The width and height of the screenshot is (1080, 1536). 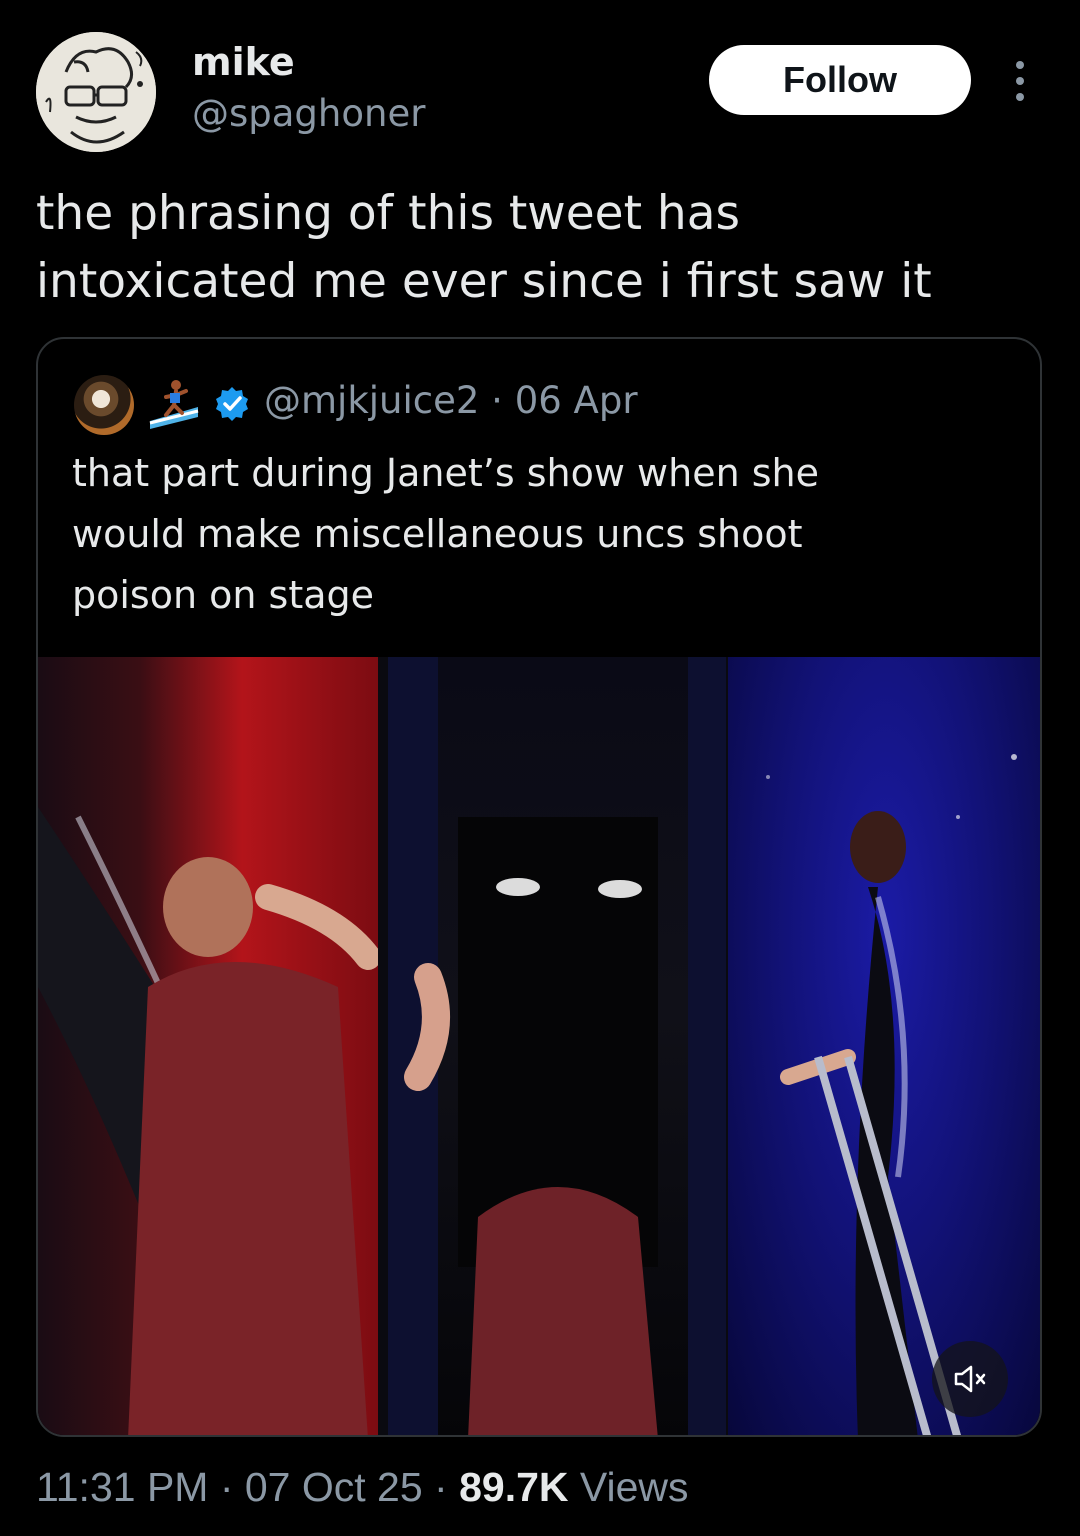 I want to click on more-options-icon, so click(x=1020, y=81).